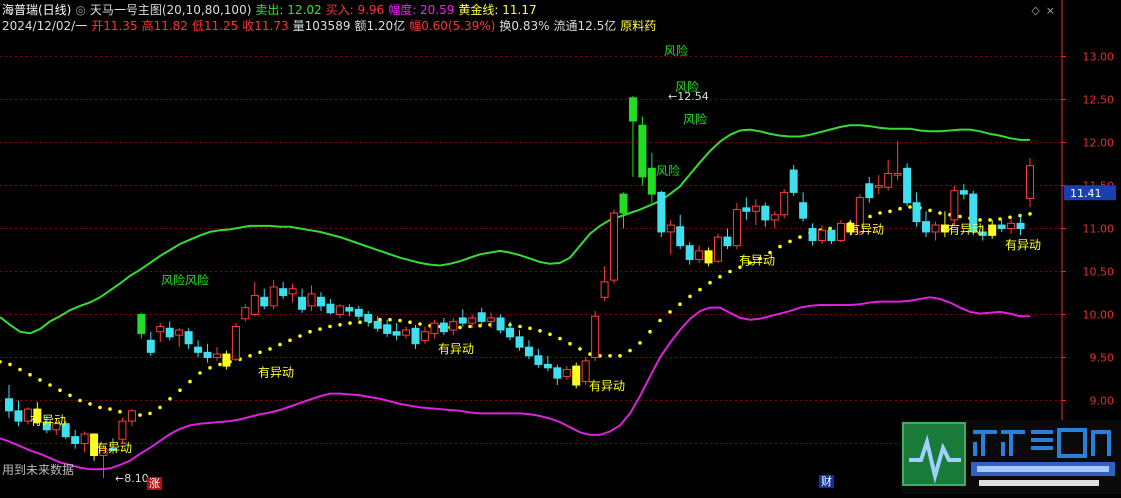  I want to click on signal-annotation: 风险风险, so click(185, 279).